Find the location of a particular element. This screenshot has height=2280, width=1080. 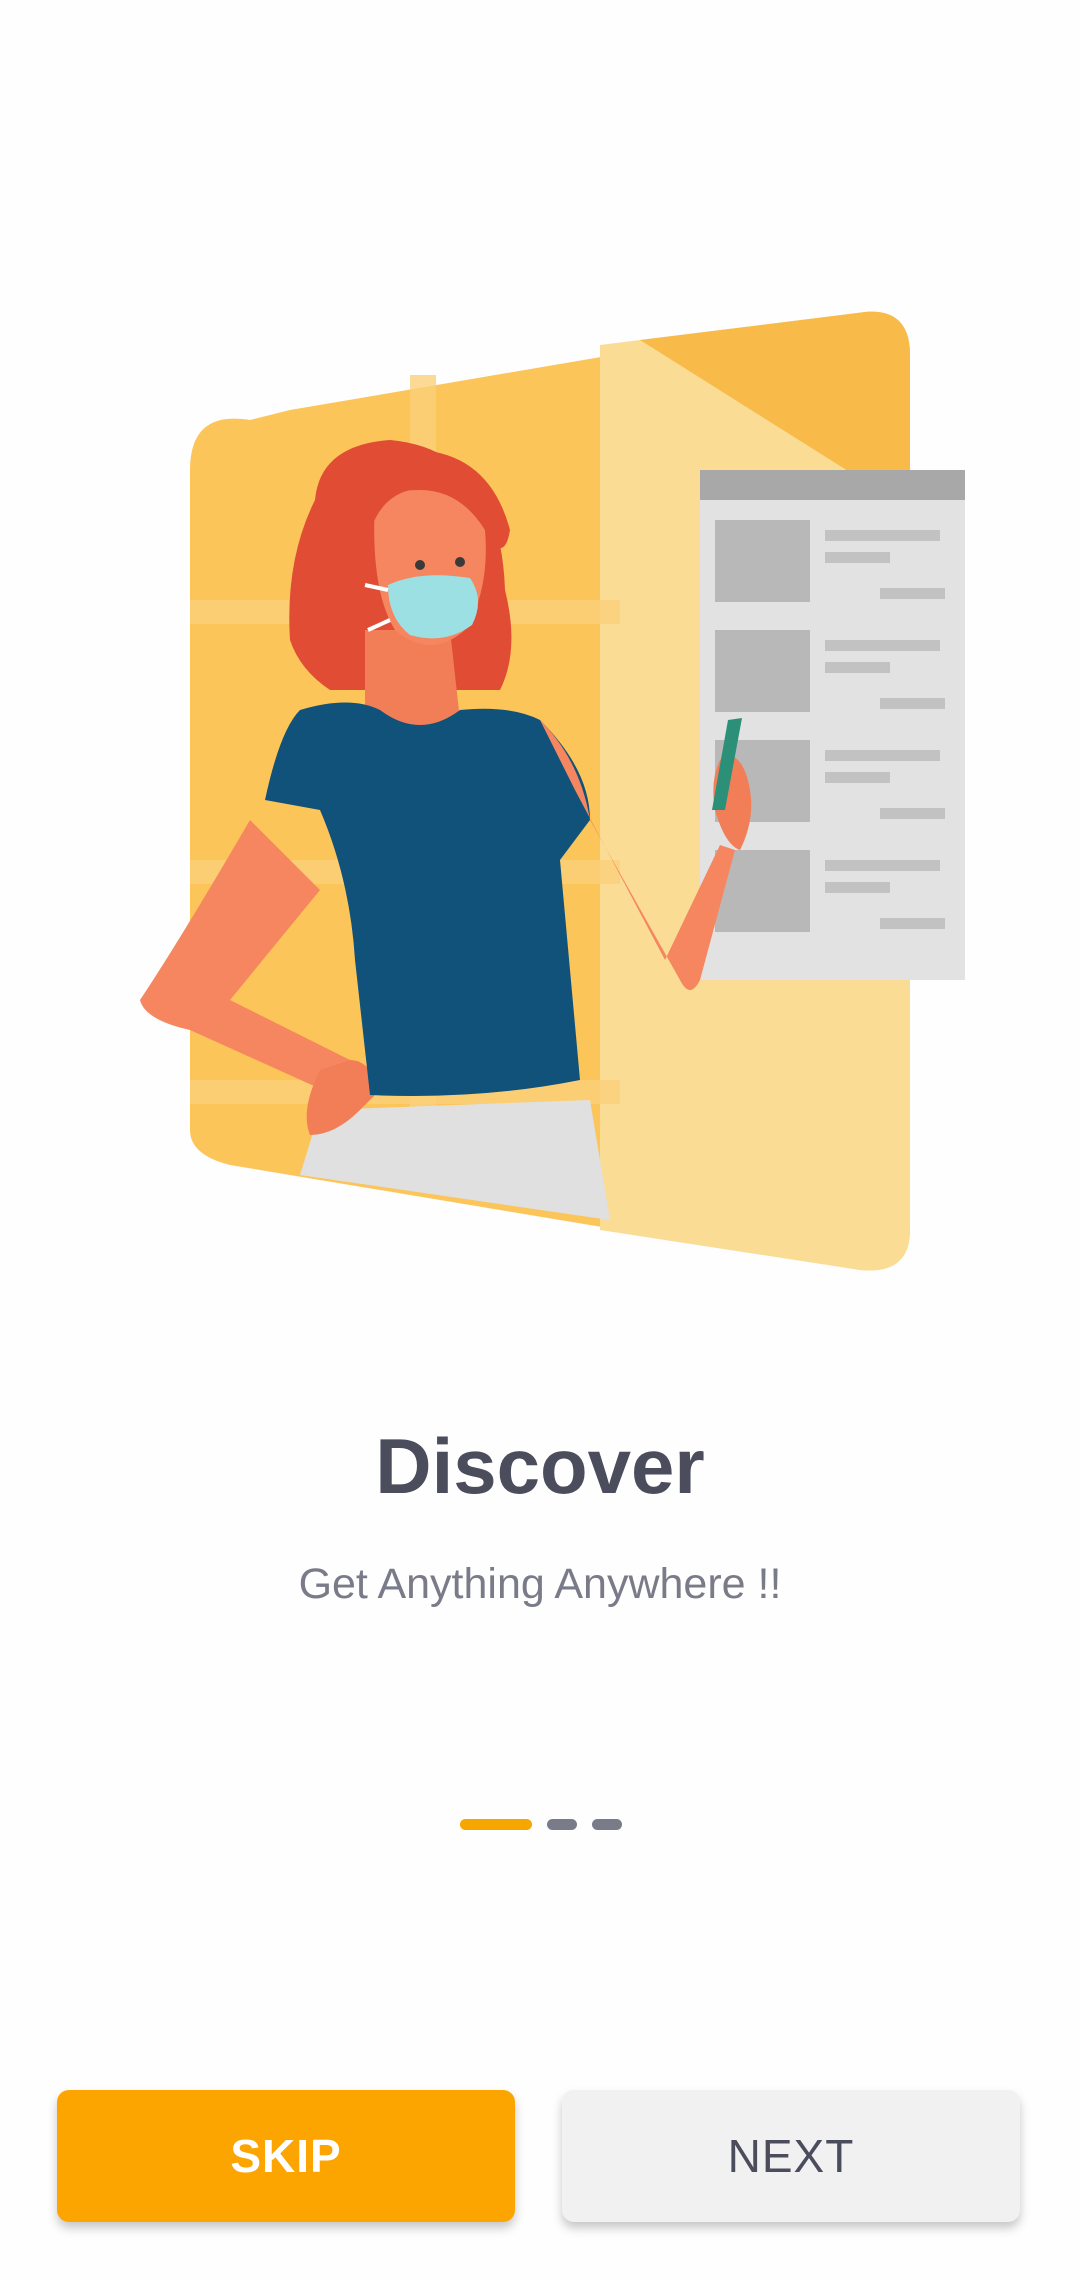

skip-button: SKIP is located at coordinates (286, 2156).